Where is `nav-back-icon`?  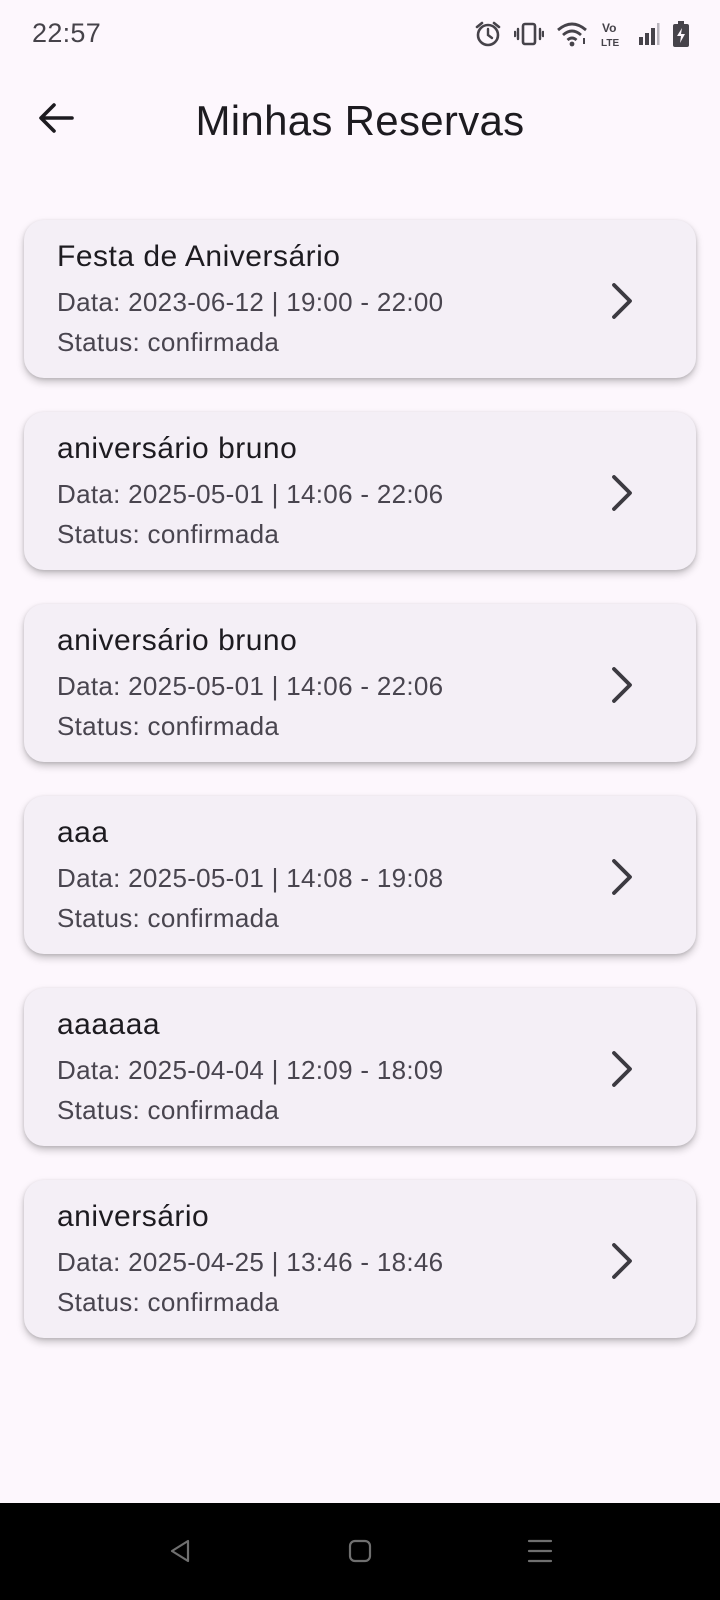 nav-back-icon is located at coordinates (180, 1553).